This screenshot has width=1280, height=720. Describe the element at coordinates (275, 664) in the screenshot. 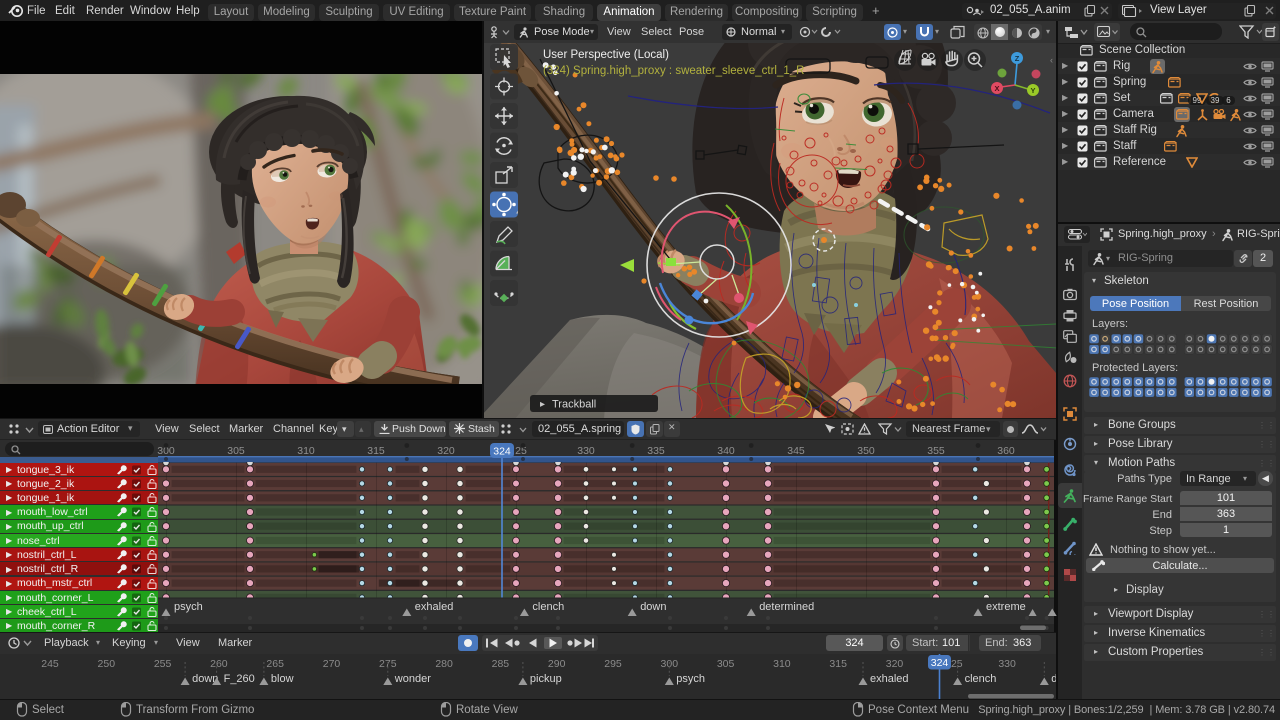

I see `svg-text: 265` at that location.